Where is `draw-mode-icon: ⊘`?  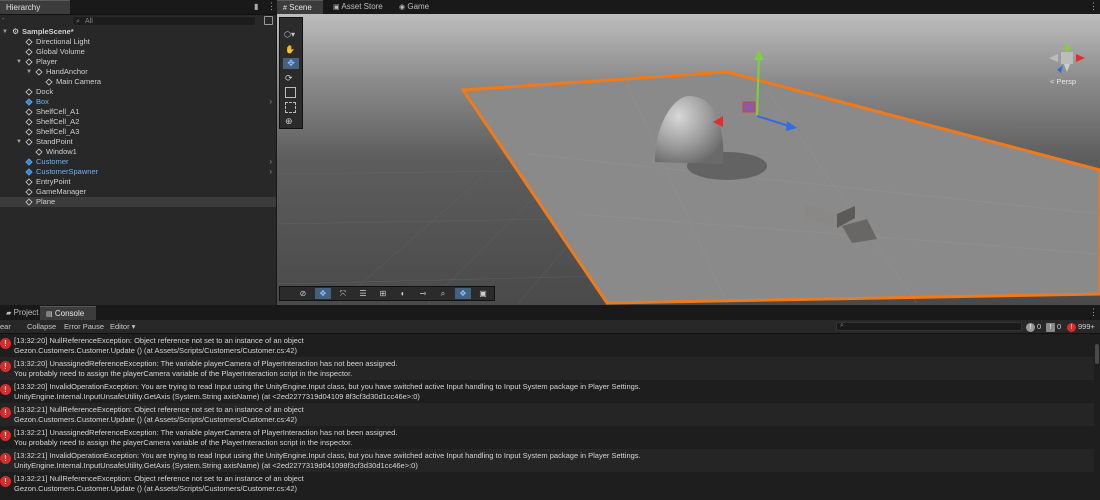
draw-mode-icon: ⊘ is located at coordinates (303, 293).